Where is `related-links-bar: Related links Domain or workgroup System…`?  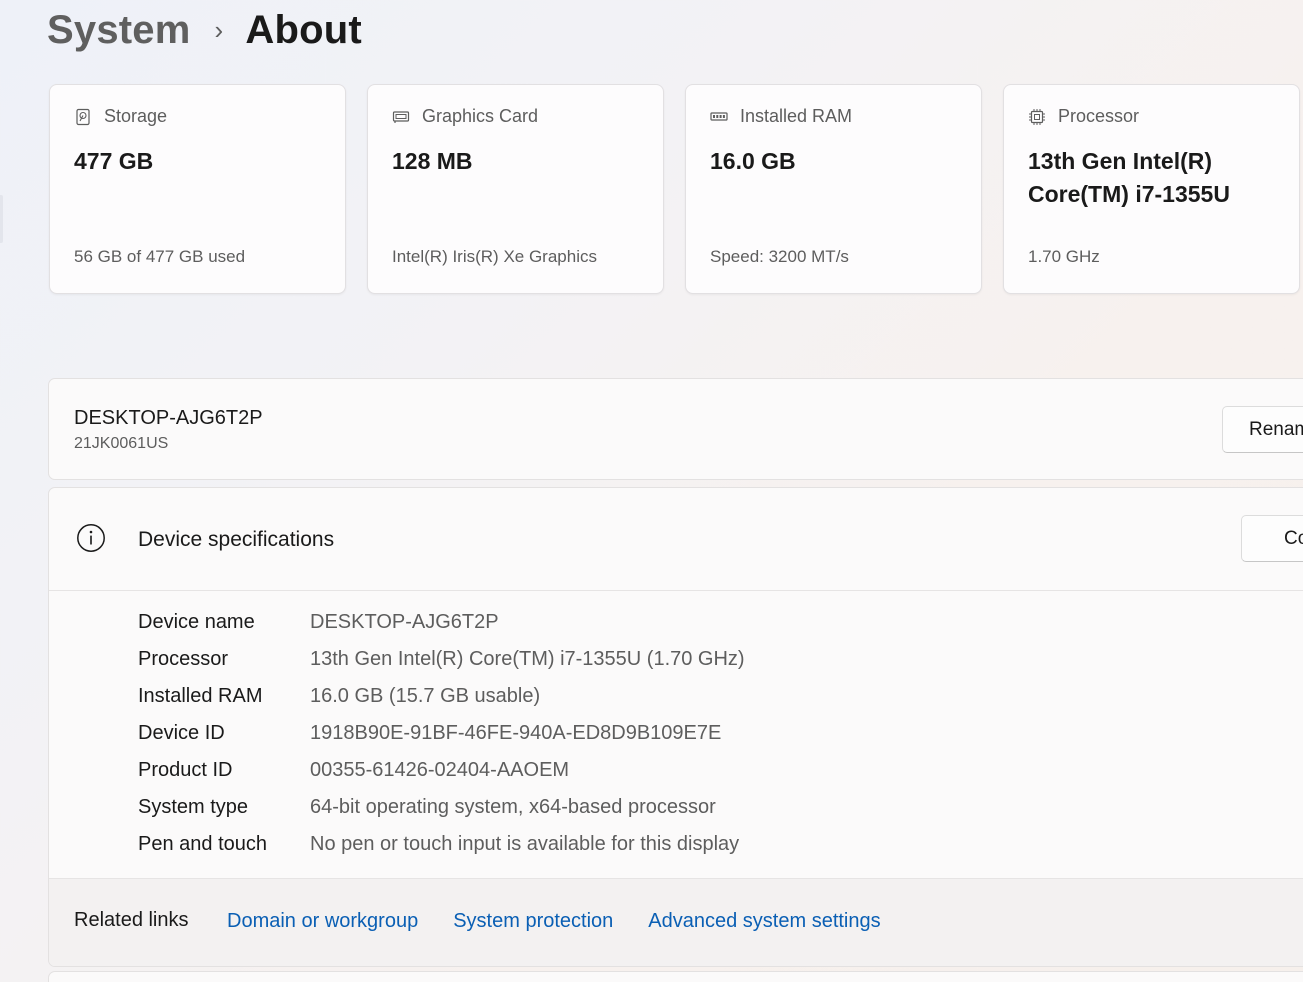 related-links-bar: Related links Domain or workgroup System… is located at coordinates (676, 922).